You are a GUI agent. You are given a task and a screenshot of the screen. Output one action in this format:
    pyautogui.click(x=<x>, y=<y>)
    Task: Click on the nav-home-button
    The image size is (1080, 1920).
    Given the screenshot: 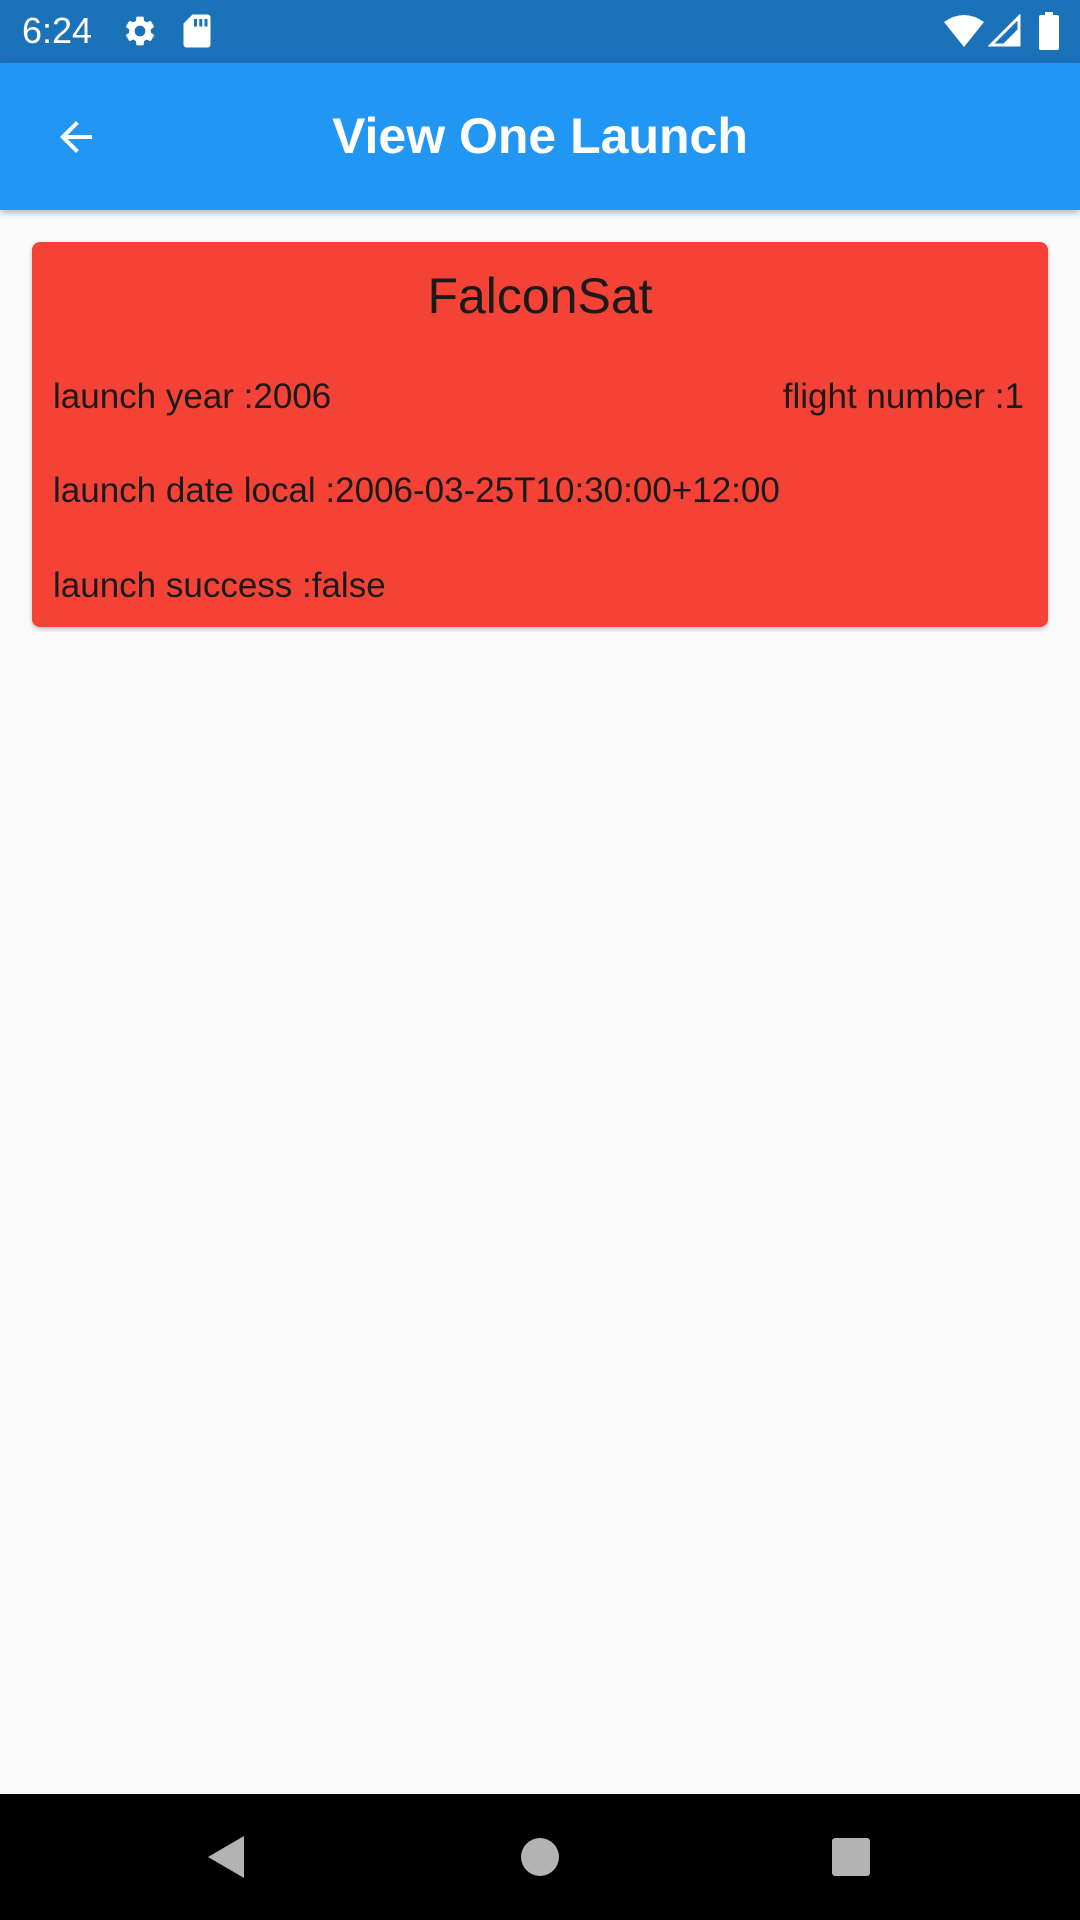 What is the action you would take?
    pyautogui.click(x=540, y=1857)
    